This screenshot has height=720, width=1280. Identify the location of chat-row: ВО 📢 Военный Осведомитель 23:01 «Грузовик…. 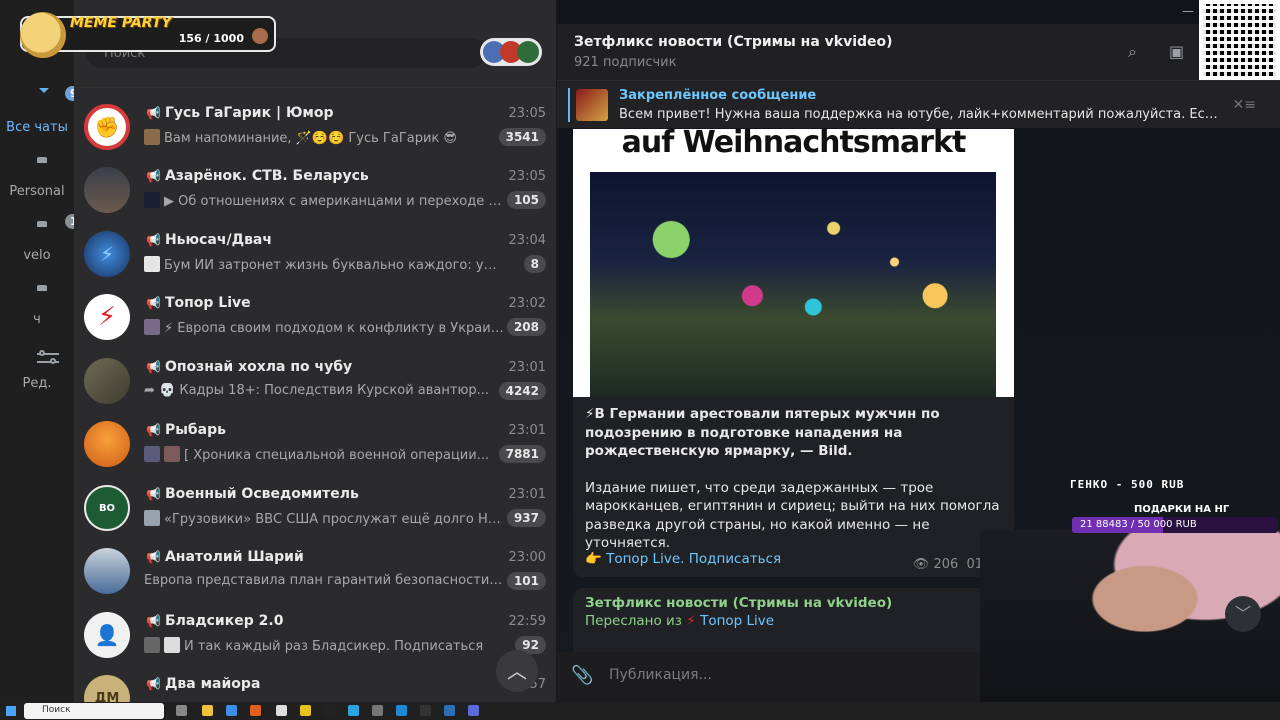
(315, 510).